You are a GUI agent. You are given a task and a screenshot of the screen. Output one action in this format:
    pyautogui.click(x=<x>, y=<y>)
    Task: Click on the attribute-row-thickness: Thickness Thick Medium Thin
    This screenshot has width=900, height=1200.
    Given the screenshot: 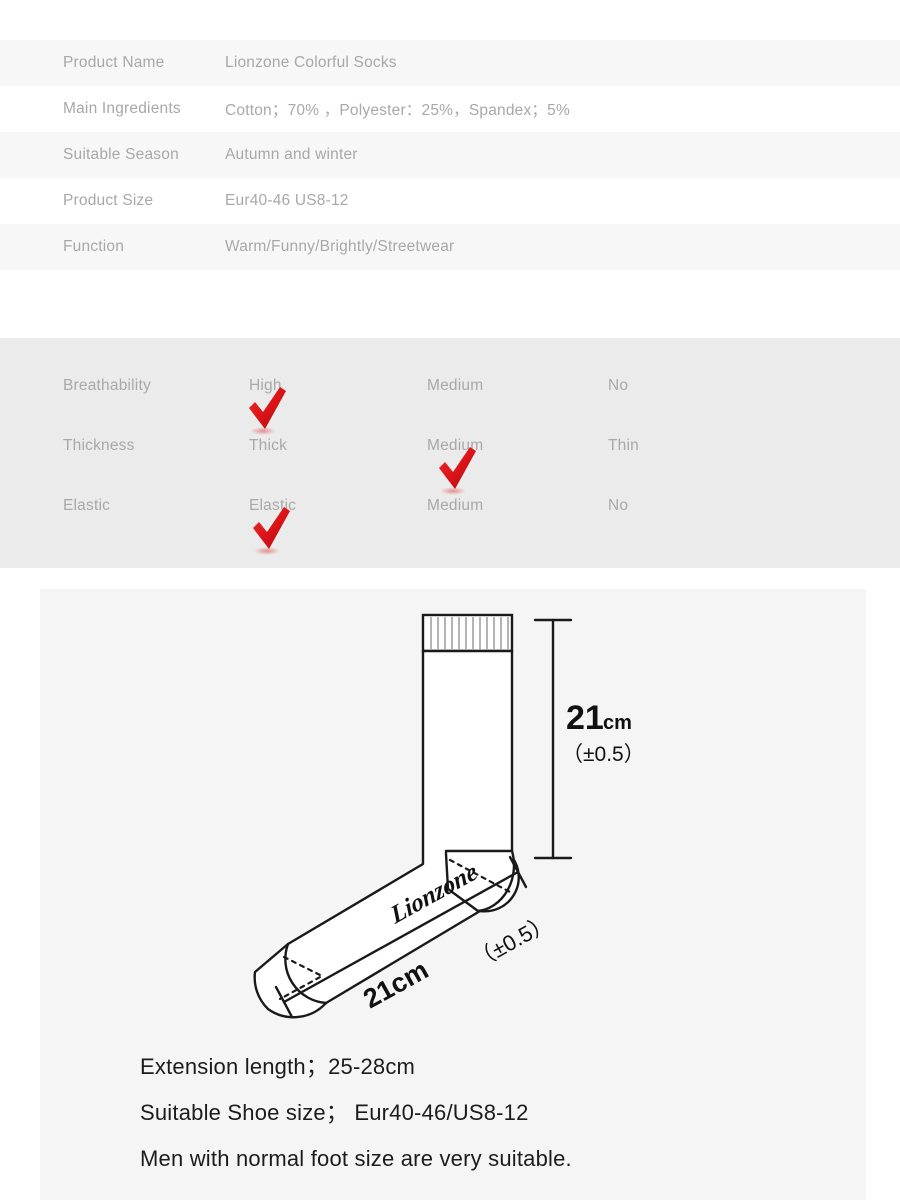 What is the action you would take?
    pyautogui.click(x=450, y=447)
    